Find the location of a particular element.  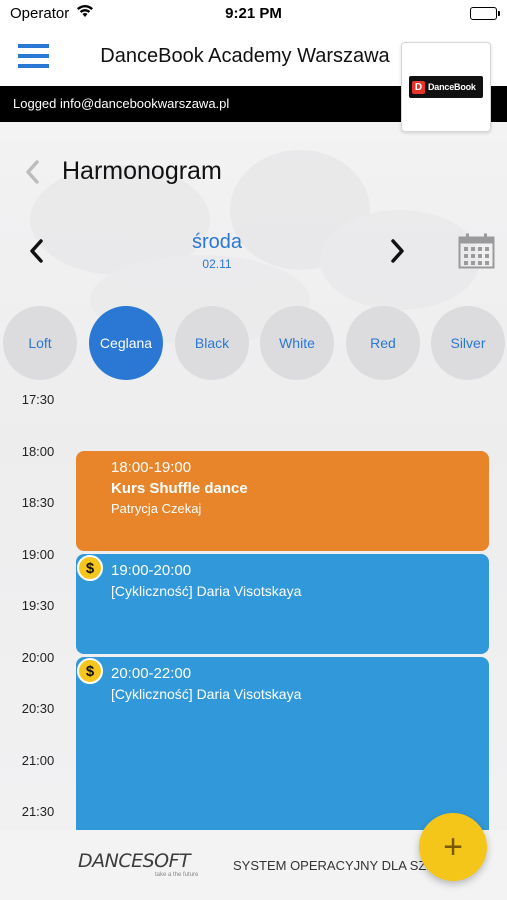

school-logo: D DanceBook is located at coordinates (446, 87).